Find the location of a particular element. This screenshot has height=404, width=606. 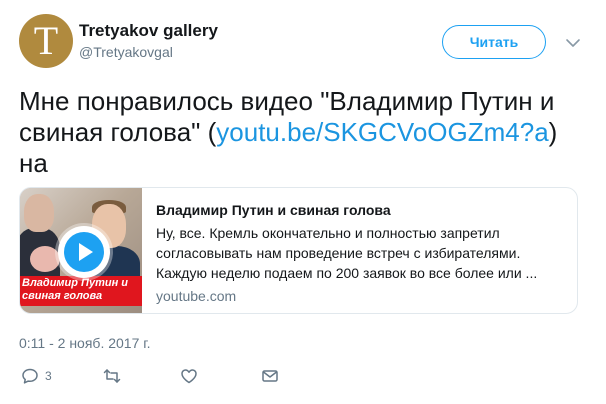

user-handle: @Tretyakovgal is located at coordinates (148, 52).